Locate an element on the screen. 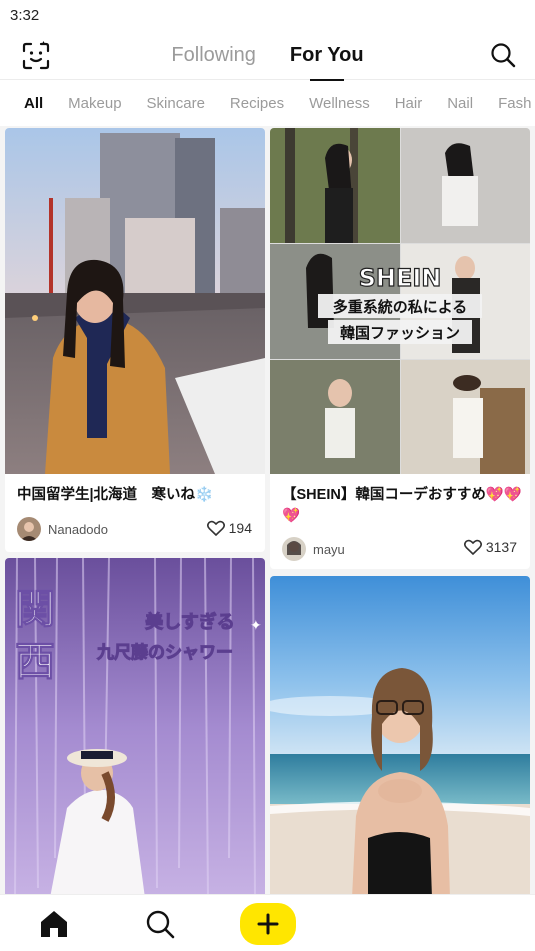 The height and width of the screenshot is (951, 535). category-skincare: Skincare is located at coordinates (176, 103).